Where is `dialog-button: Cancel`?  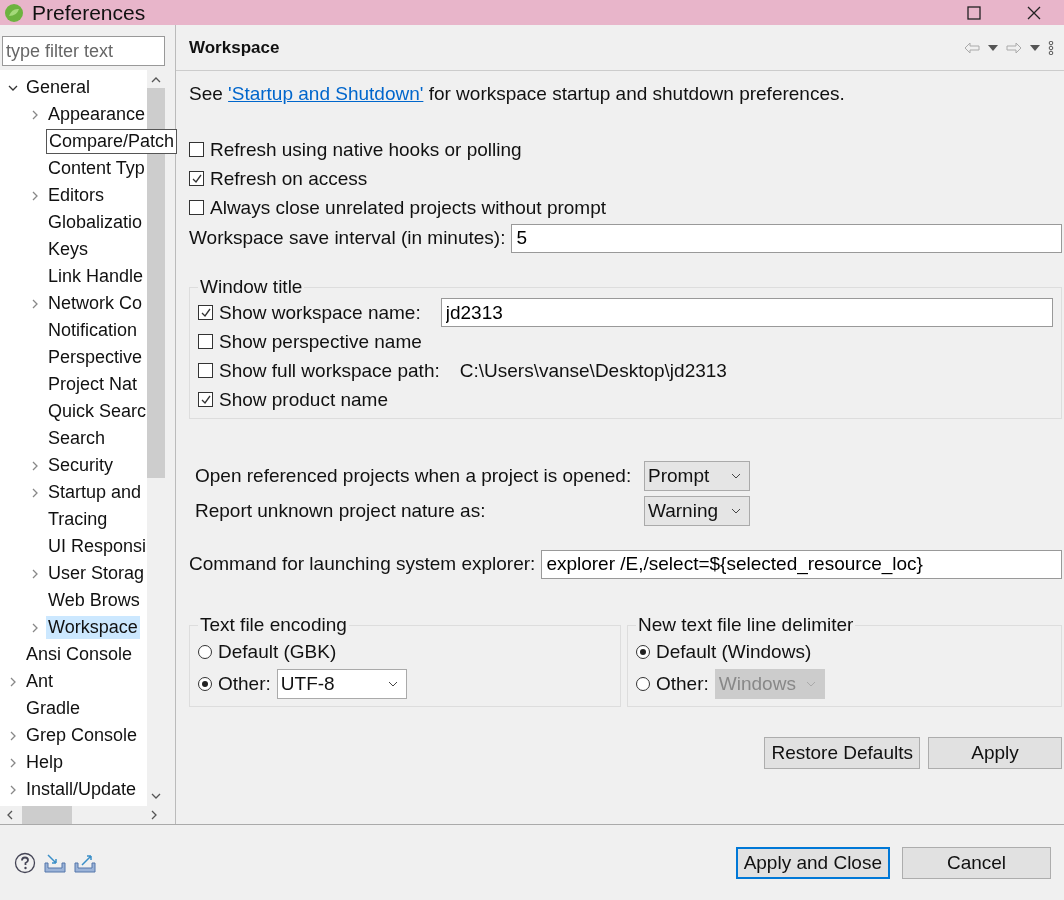 dialog-button: Cancel is located at coordinates (976, 862).